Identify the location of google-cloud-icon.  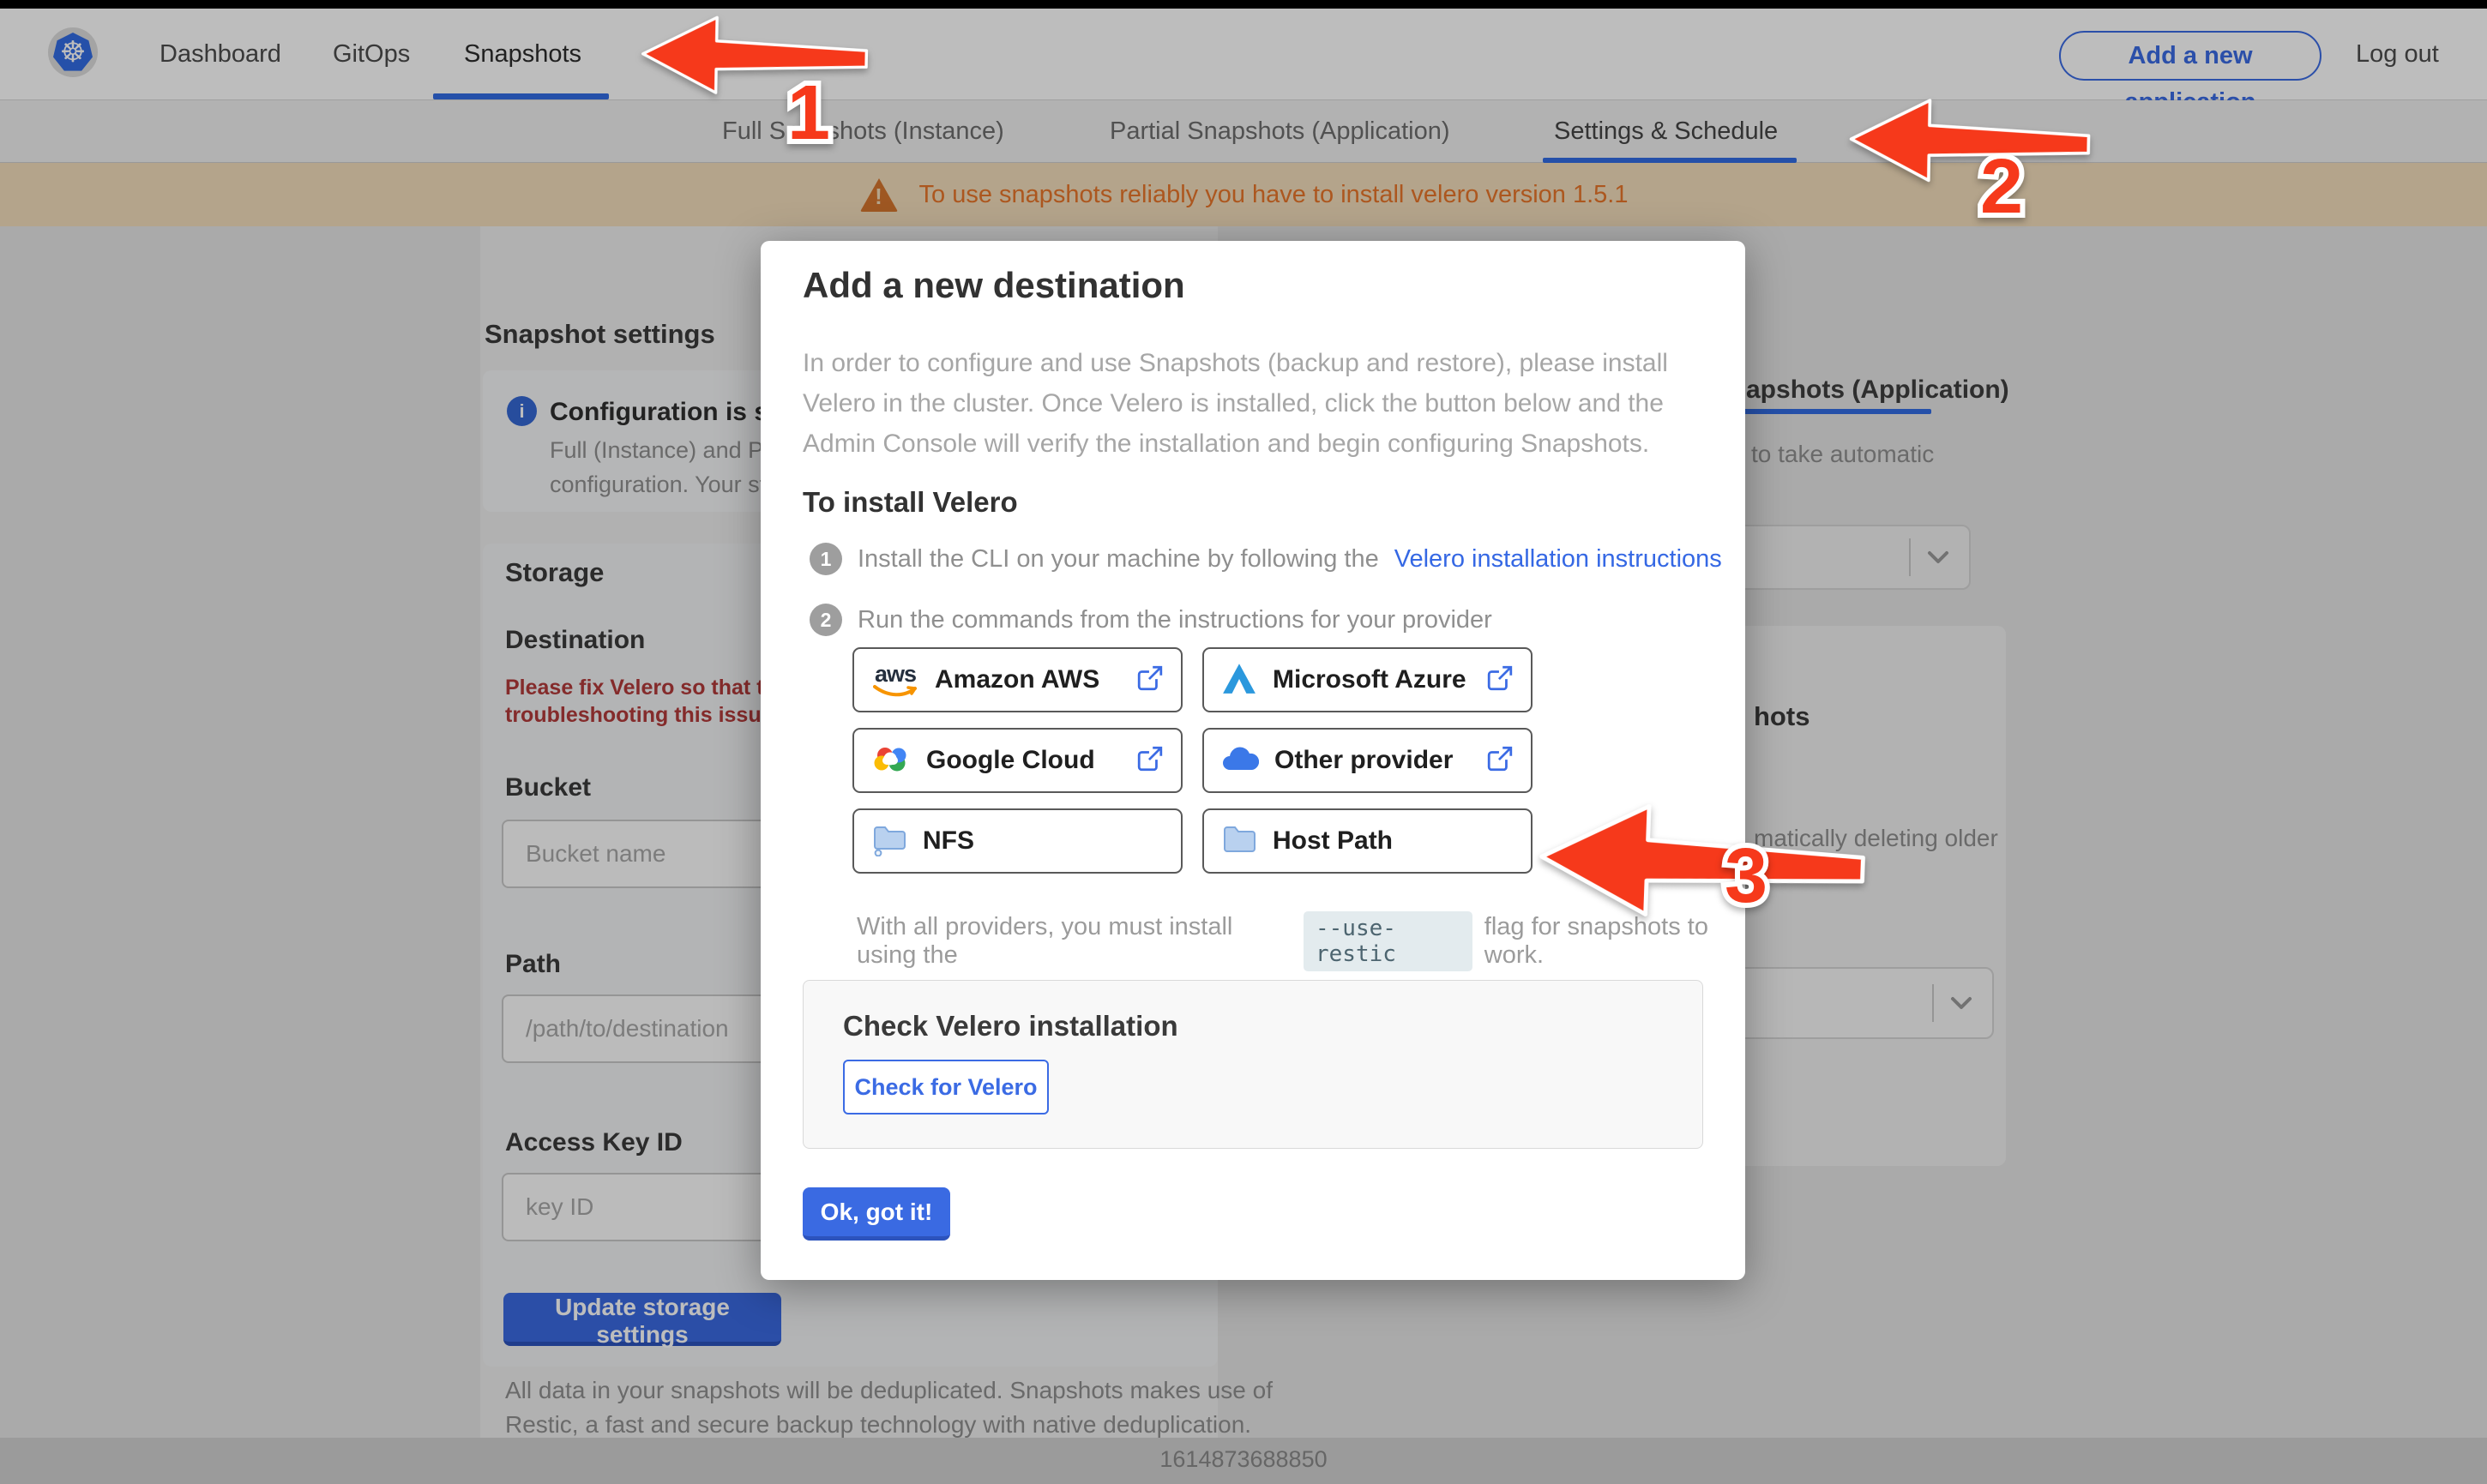
(891, 760).